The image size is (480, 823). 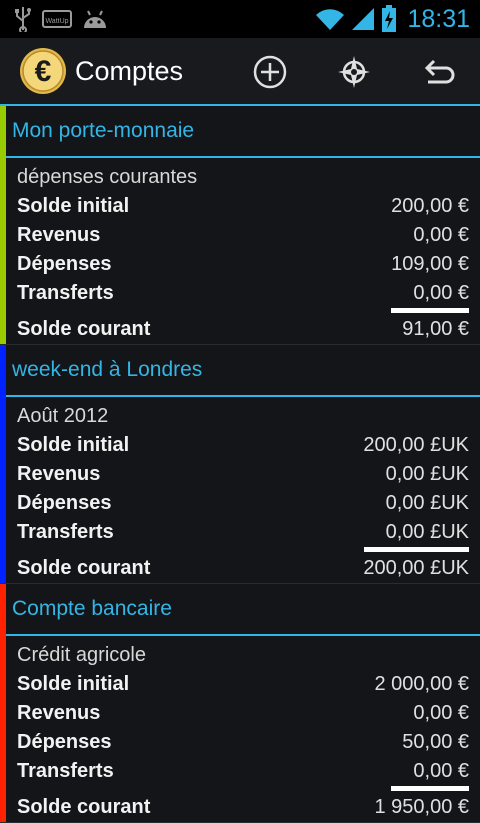 I want to click on signal-icon, so click(x=363, y=19).